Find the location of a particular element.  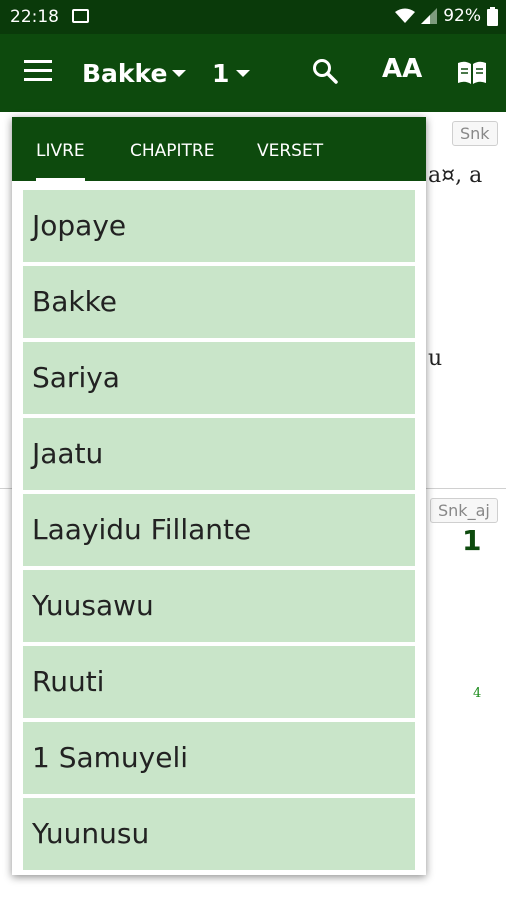

wifi-icon is located at coordinates (405, 15).